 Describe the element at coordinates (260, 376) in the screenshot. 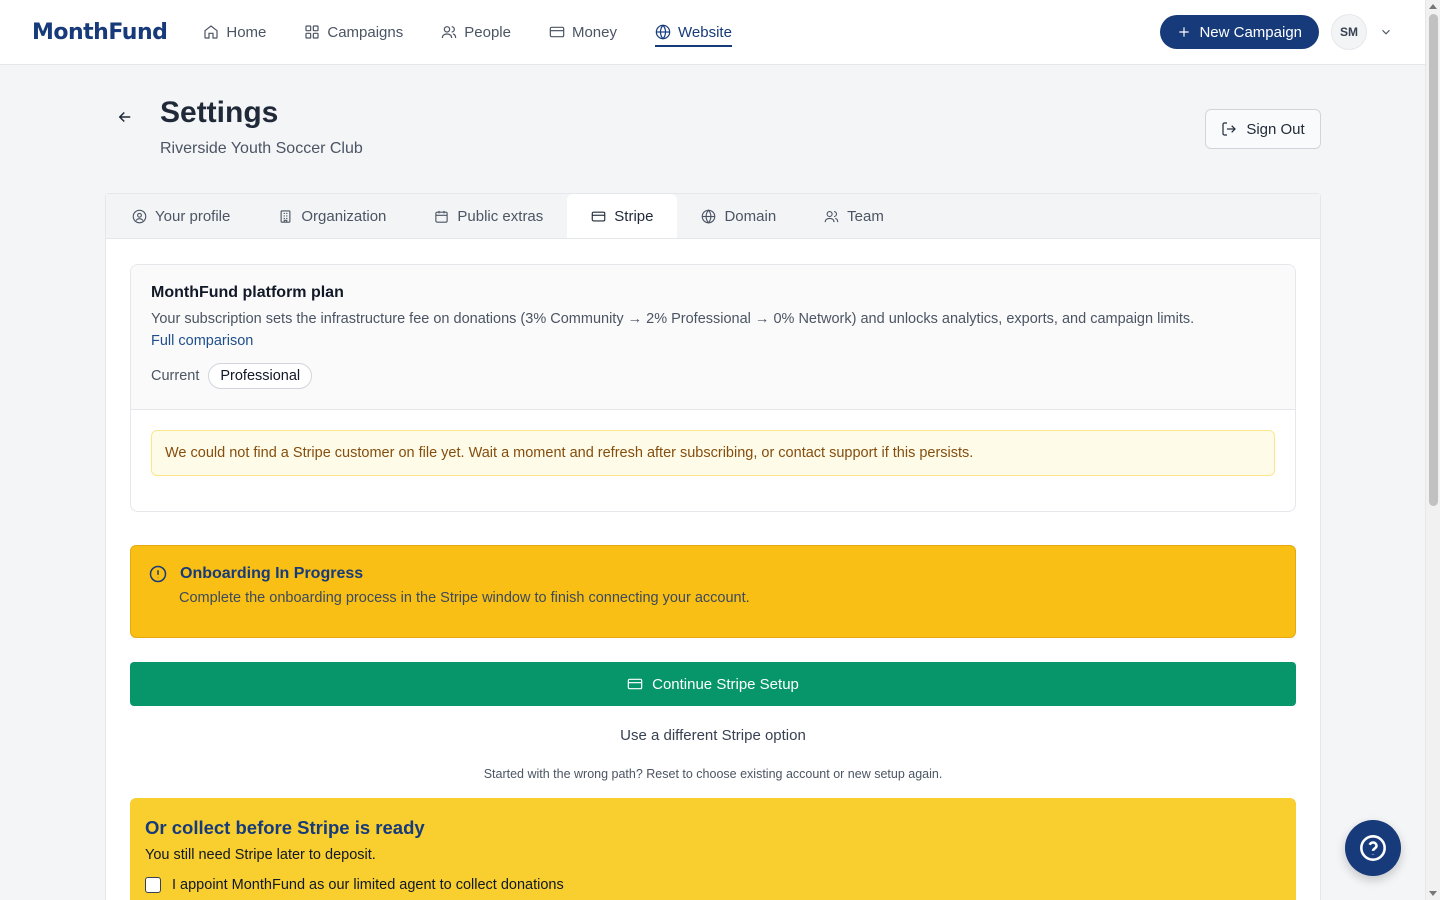

I see `current-plan-badge: Professional` at that location.